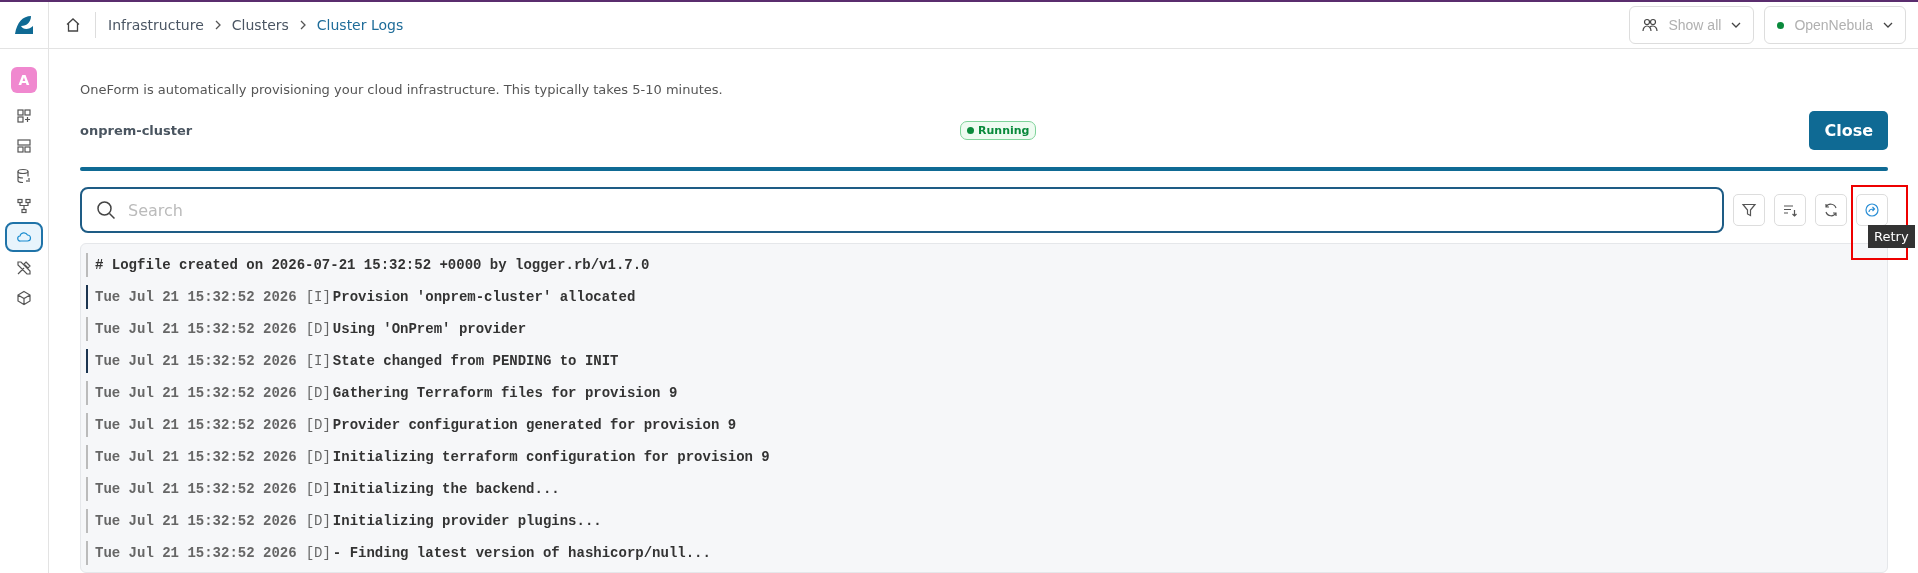 This screenshot has width=1918, height=573. What do you see at coordinates (998, 130) in the screenshot?
I see `status-badge: Running` at bounding box center [998, 130].